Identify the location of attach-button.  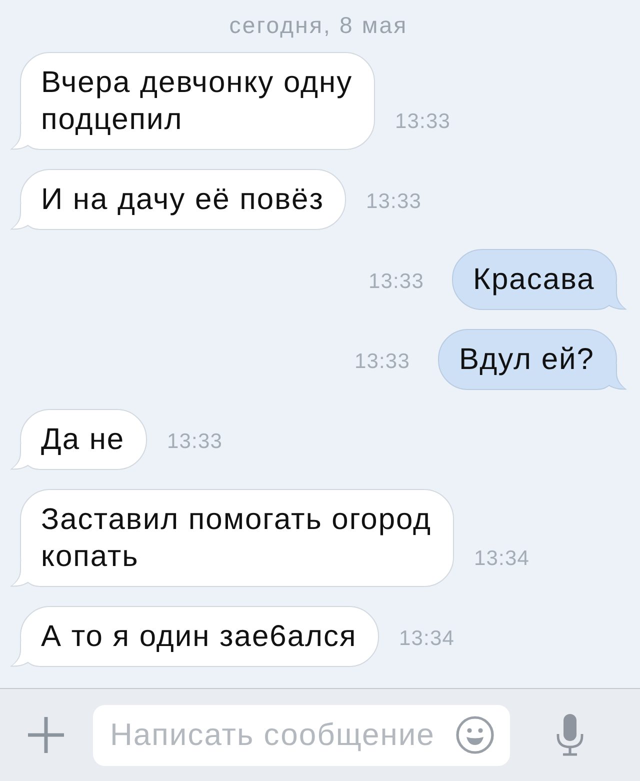
(46, 735).